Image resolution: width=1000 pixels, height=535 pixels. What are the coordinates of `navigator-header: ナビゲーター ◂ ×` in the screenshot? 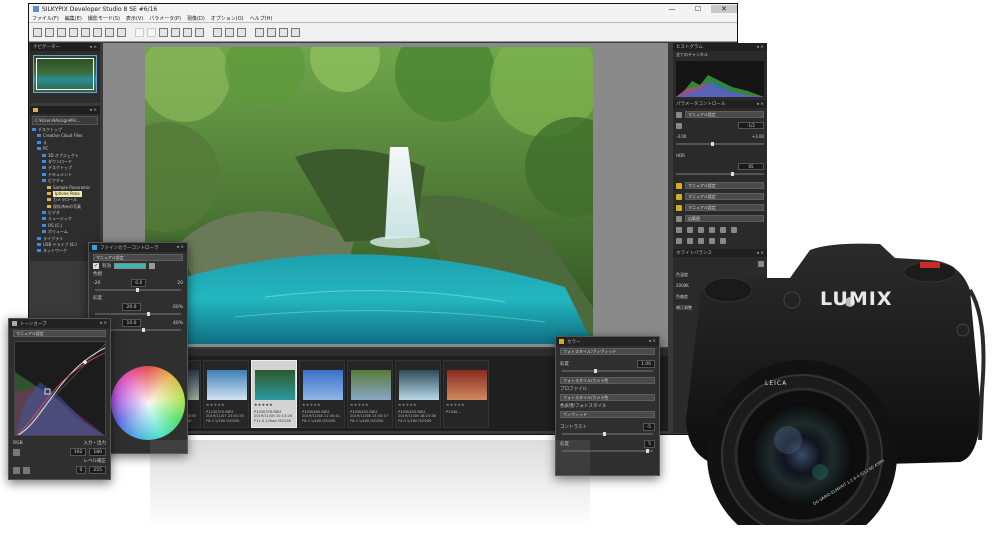 It's located at (65, 47).